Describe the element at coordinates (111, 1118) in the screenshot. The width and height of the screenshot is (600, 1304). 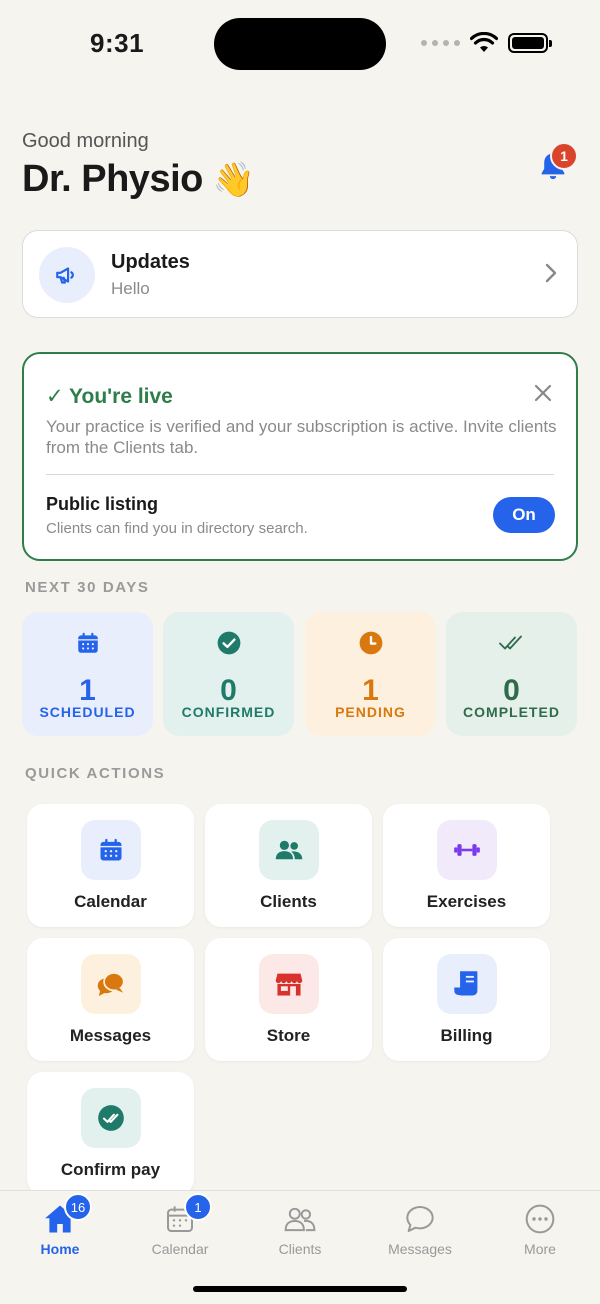
I see `check-badge-icon` at that location.